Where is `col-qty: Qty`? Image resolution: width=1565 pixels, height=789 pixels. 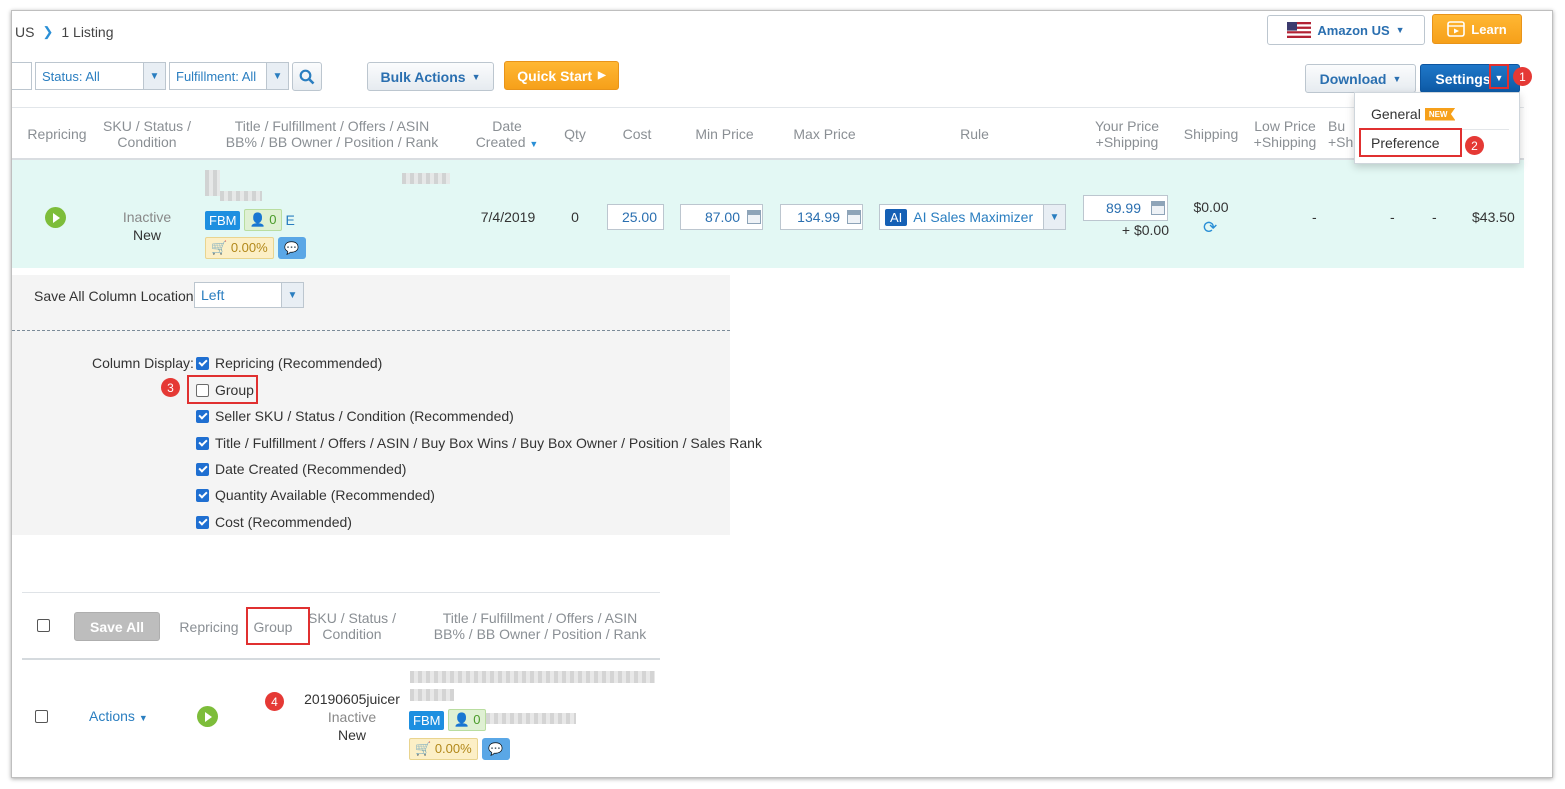 col-qty: Qty is located at coordinates (575, 134).